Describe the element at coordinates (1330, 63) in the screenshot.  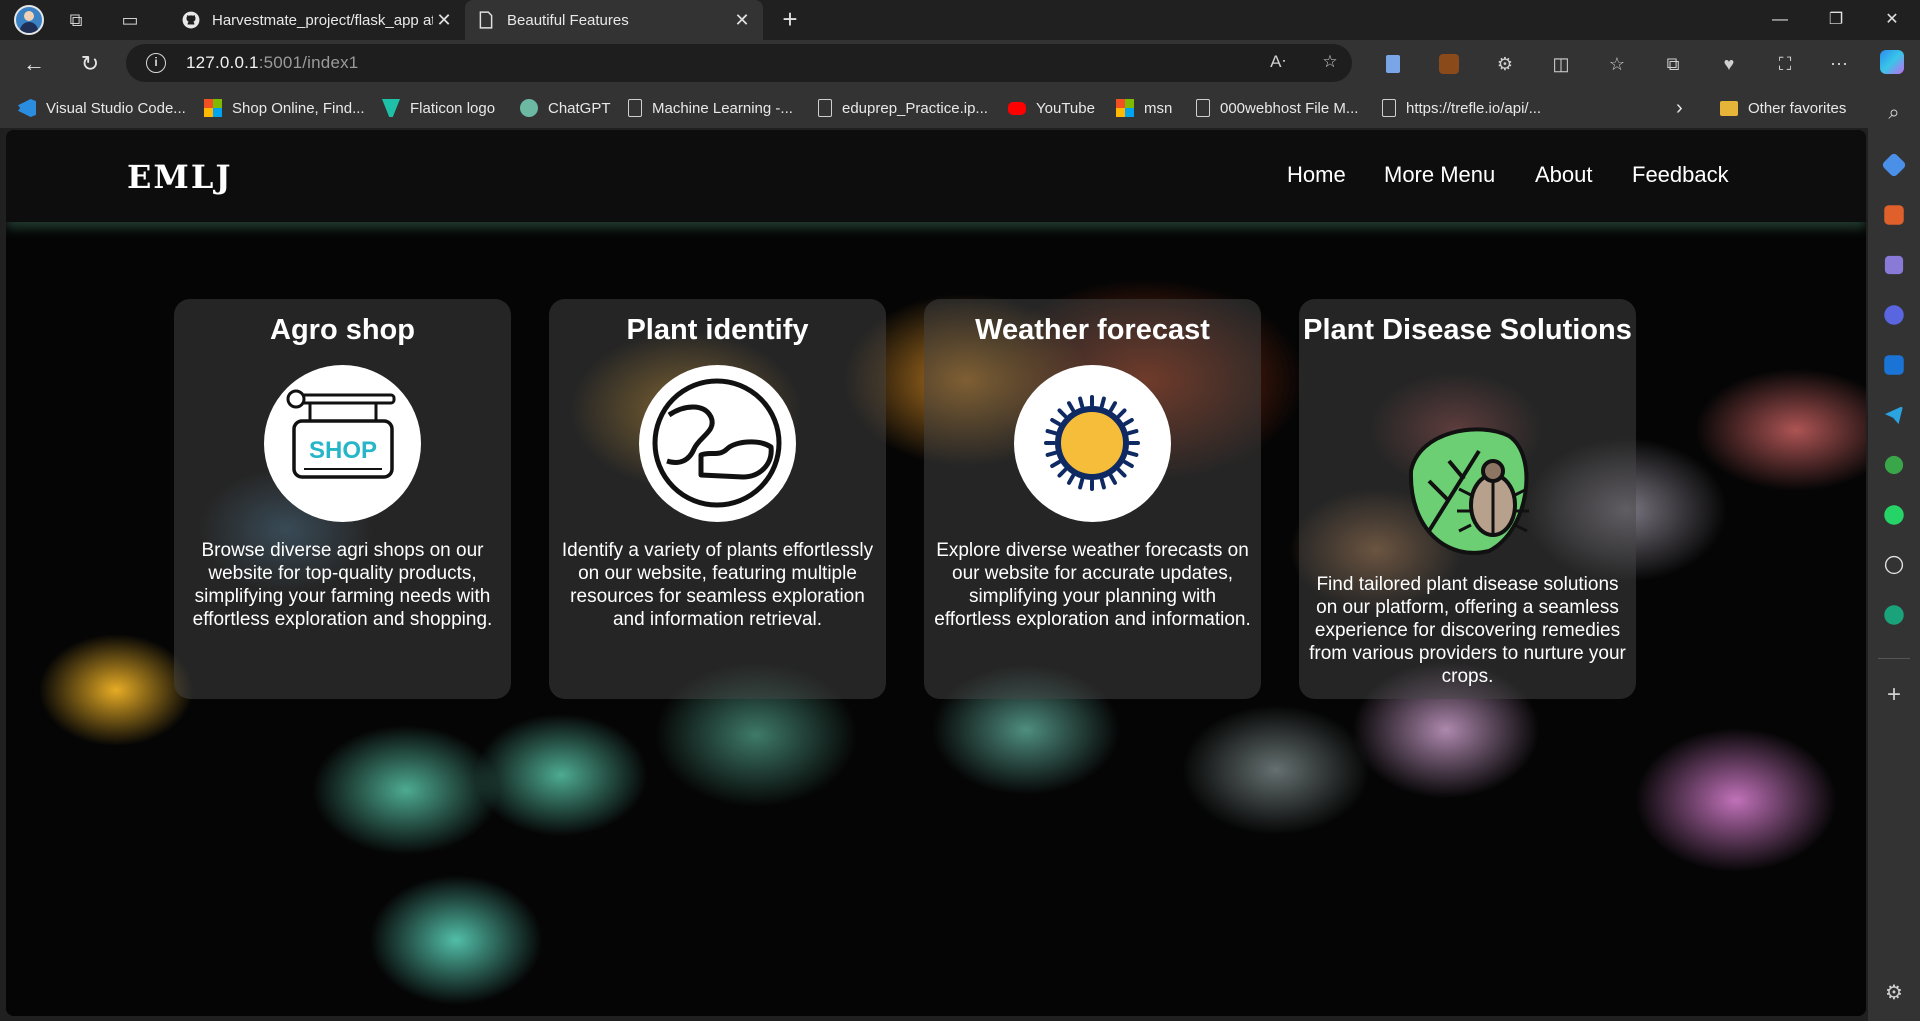
I see `favorite-star-icon: ☆` at that location.